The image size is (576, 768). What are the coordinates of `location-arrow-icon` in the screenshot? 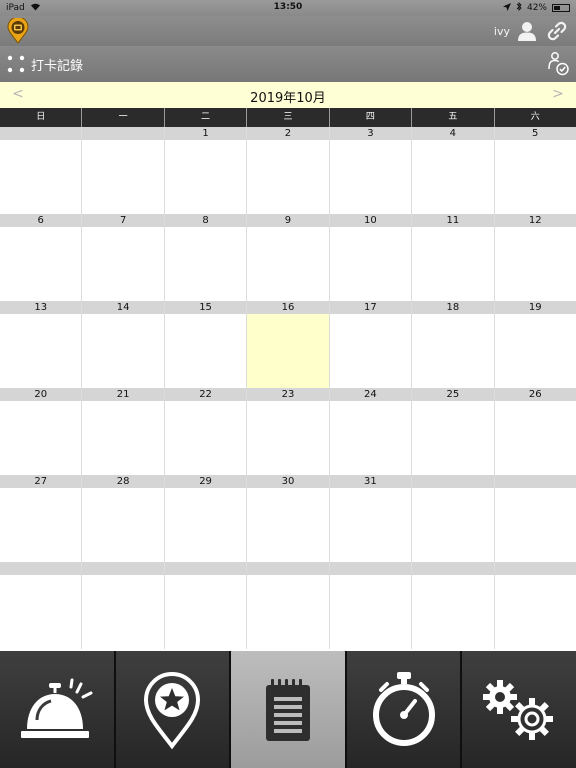 It's located at (506, 8).